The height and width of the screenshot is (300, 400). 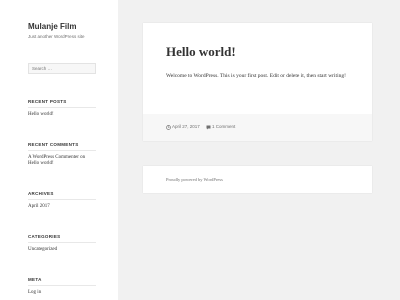 I want to click on site-footer: Proudly powered by WordPress, so click(x=257, y=179).